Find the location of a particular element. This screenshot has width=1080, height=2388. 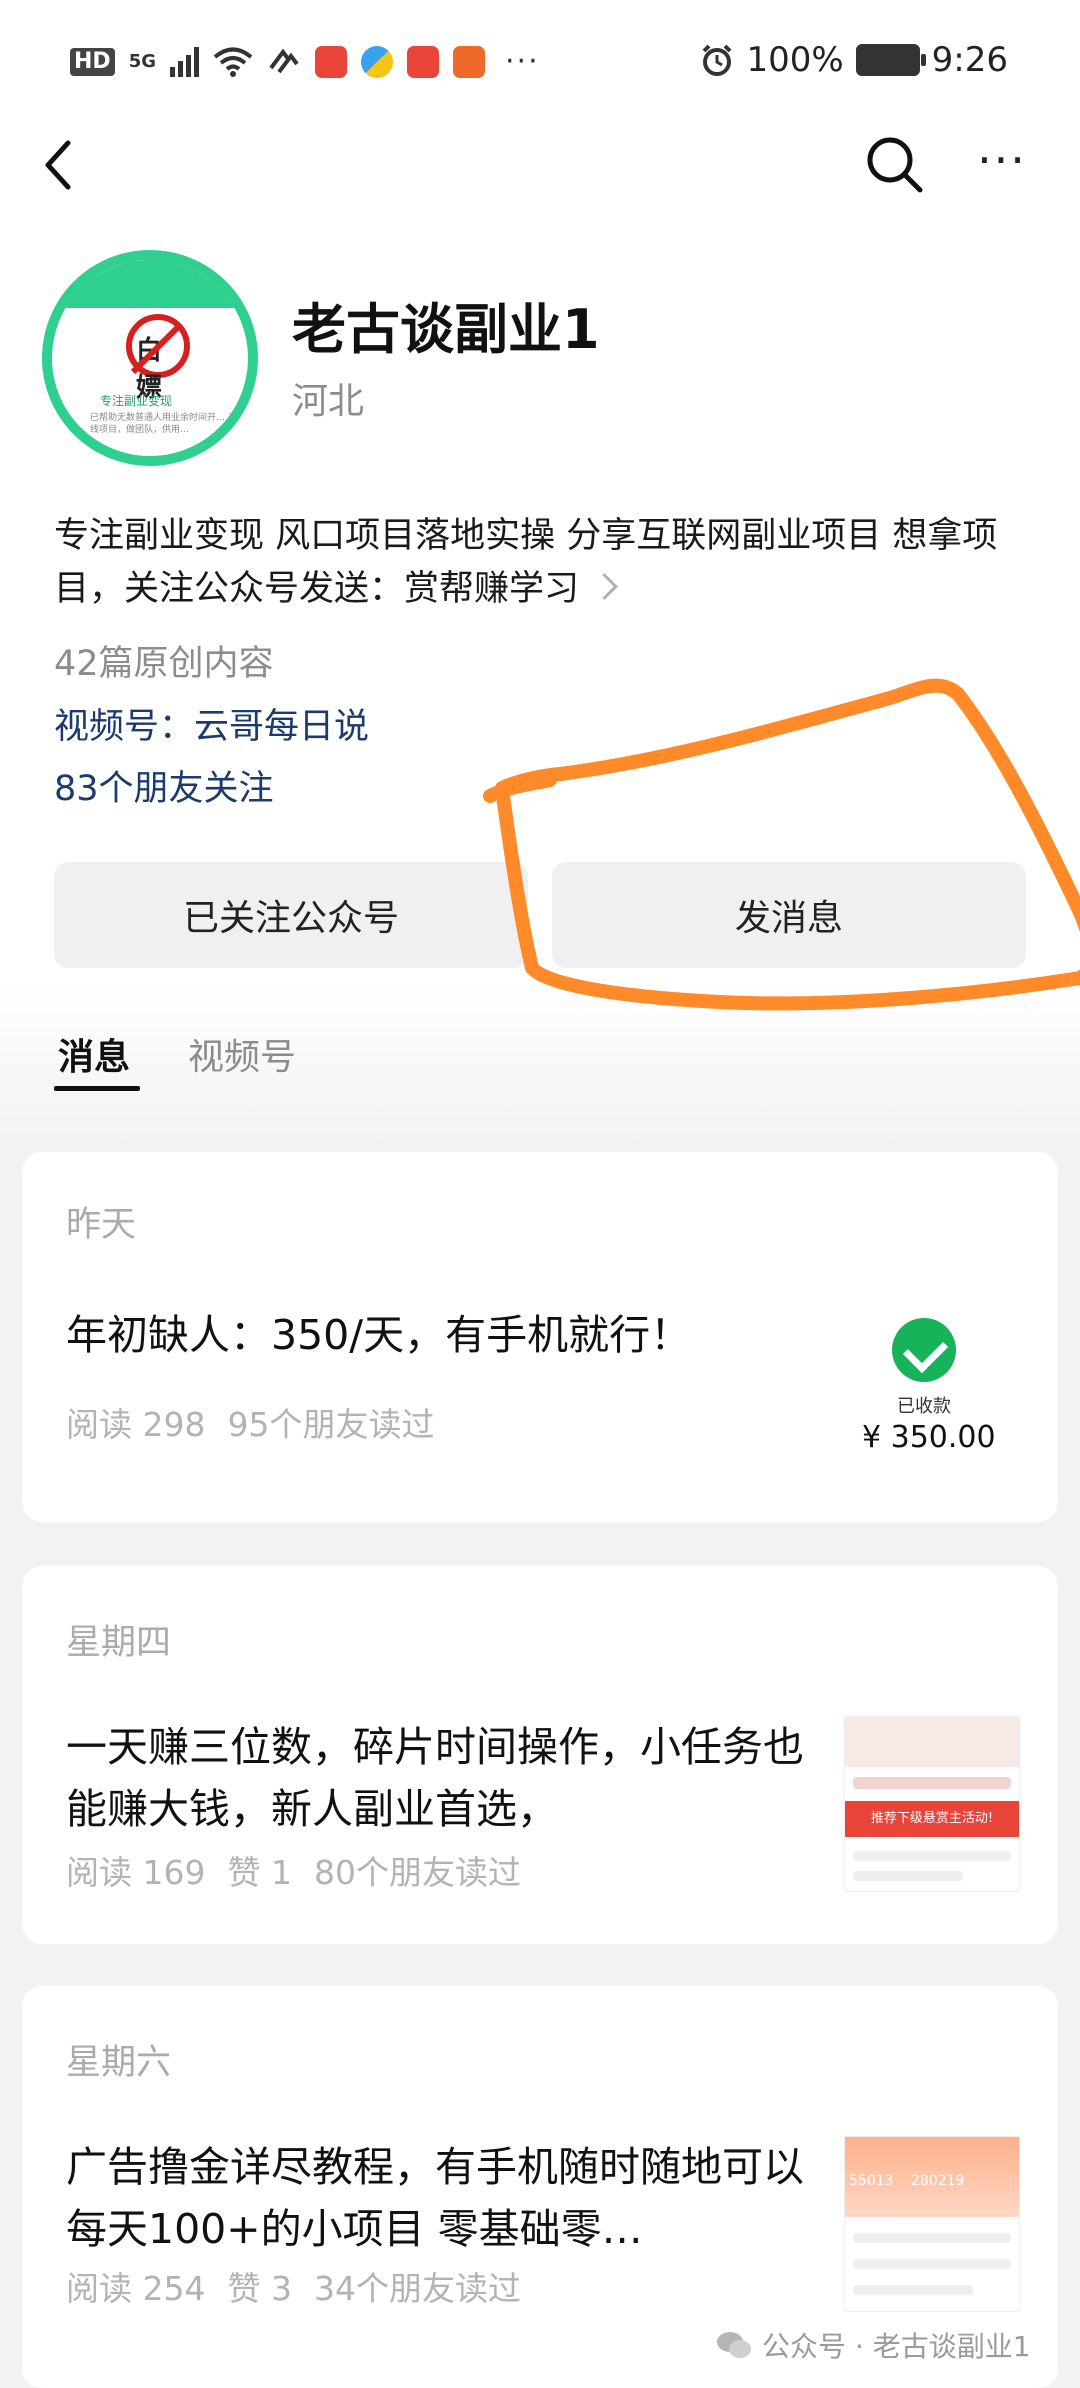

account-name: 老古谈副业1 is located at coordinates (446, 329).